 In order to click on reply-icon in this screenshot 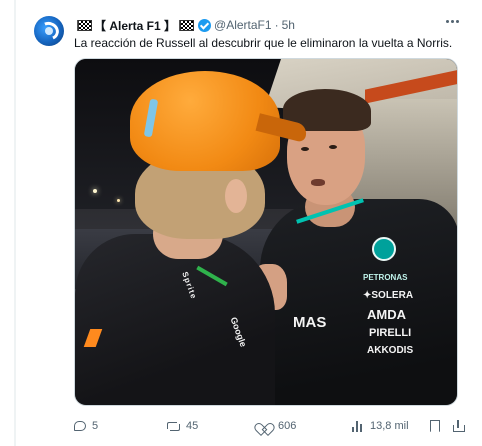, I will do `click(80, 426)`.